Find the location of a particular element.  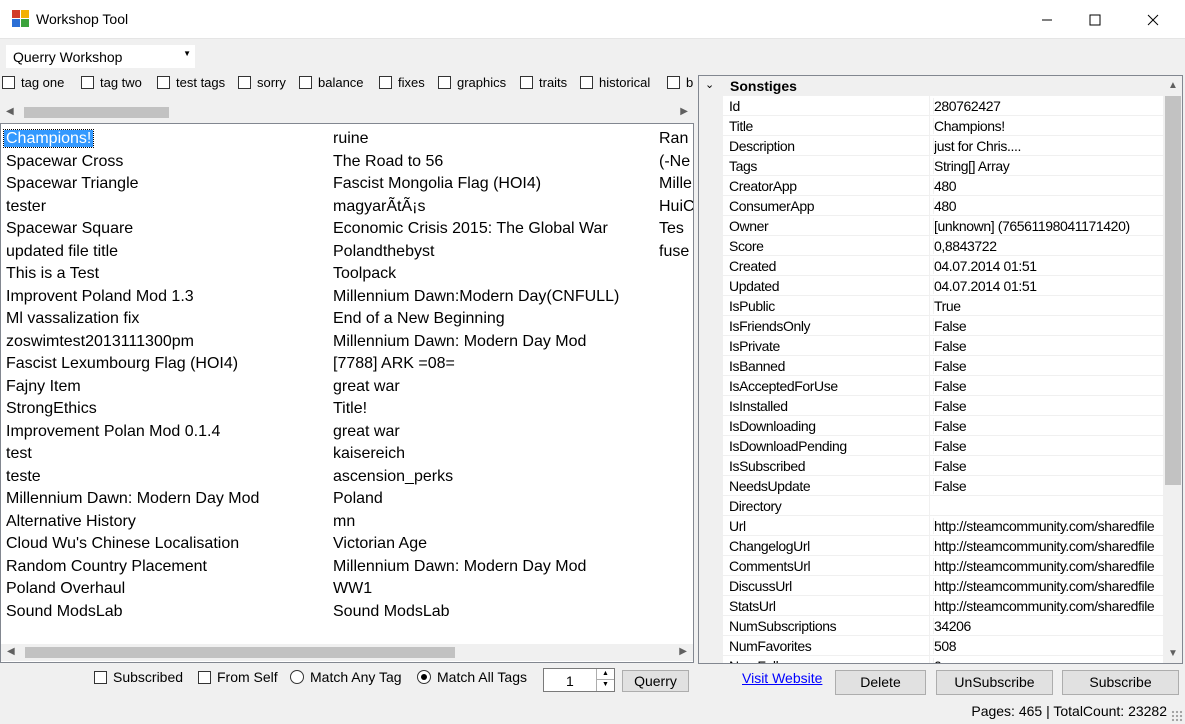

list-item: Alternative History is located at coordinates (132, 522).